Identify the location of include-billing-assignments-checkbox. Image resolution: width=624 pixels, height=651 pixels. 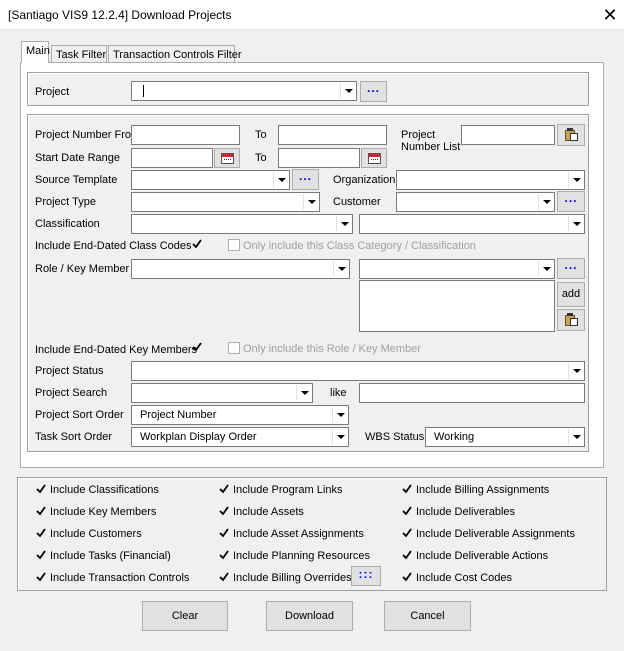
(407, 489).